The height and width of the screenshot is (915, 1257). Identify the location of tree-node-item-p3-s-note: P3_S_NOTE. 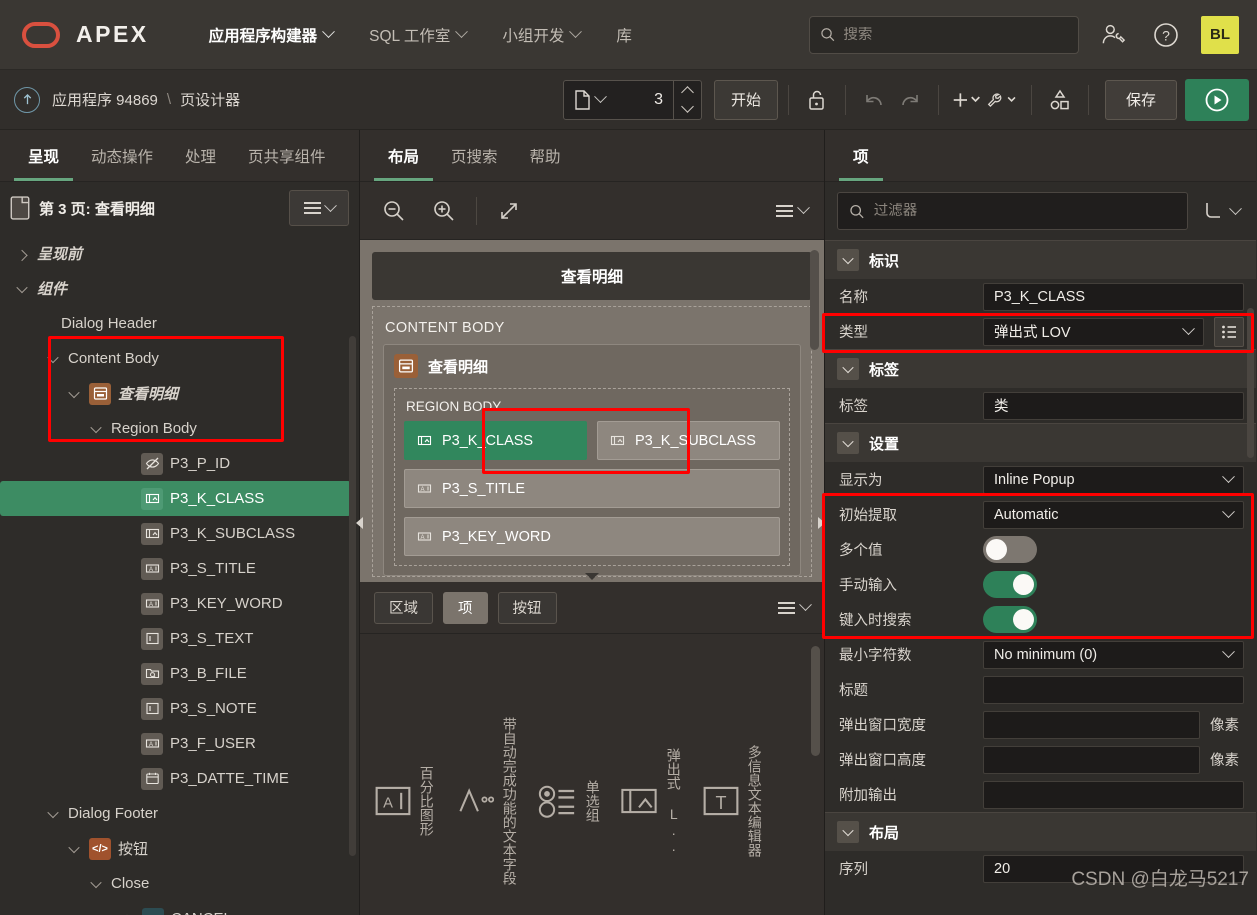
(179, 708).